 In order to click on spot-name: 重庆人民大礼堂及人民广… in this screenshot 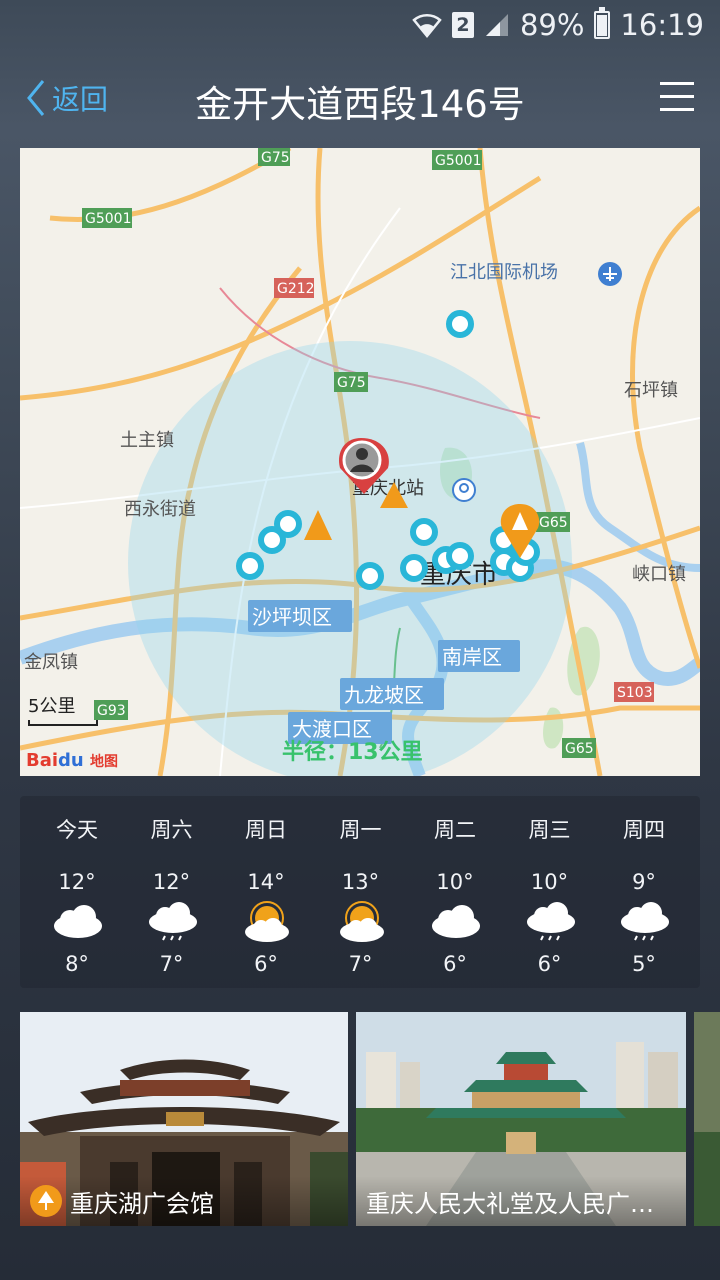, I will do `click(510, 1203)`.